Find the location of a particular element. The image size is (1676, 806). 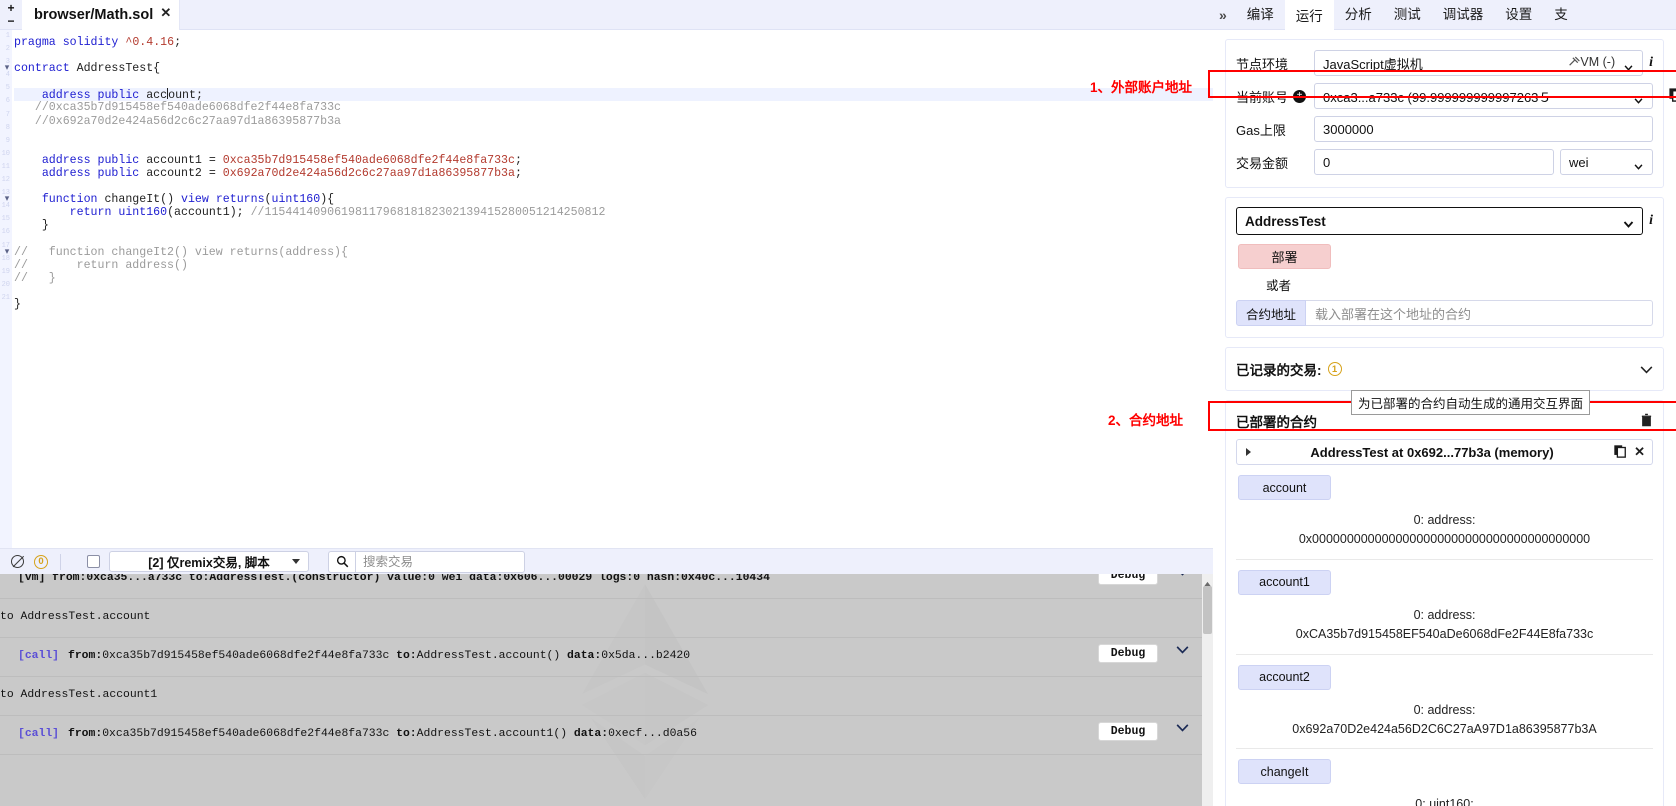

tab-运行: 运行 is located at coordinates (1309, 15).